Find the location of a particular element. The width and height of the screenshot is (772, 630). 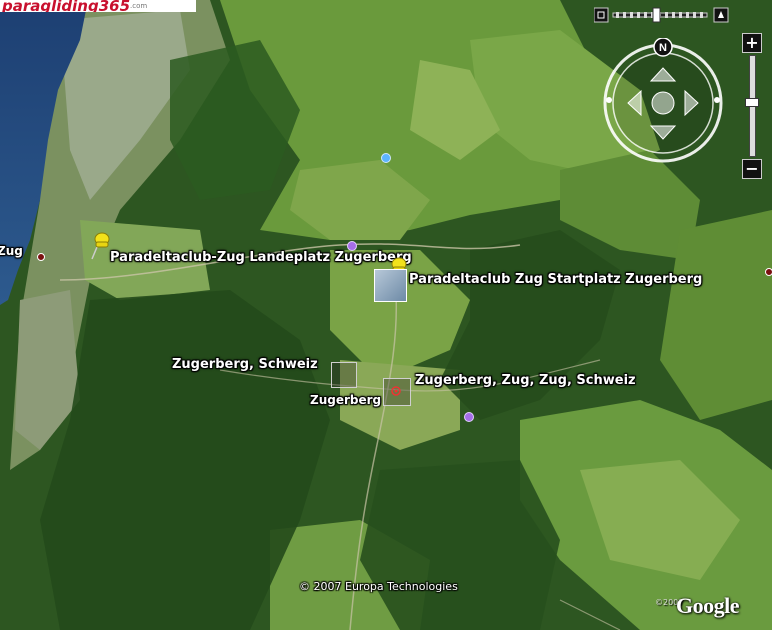

placemark-zugerberg-schweiz-label: Zugerberg, Schweiz is located at coordinates (245, 364).